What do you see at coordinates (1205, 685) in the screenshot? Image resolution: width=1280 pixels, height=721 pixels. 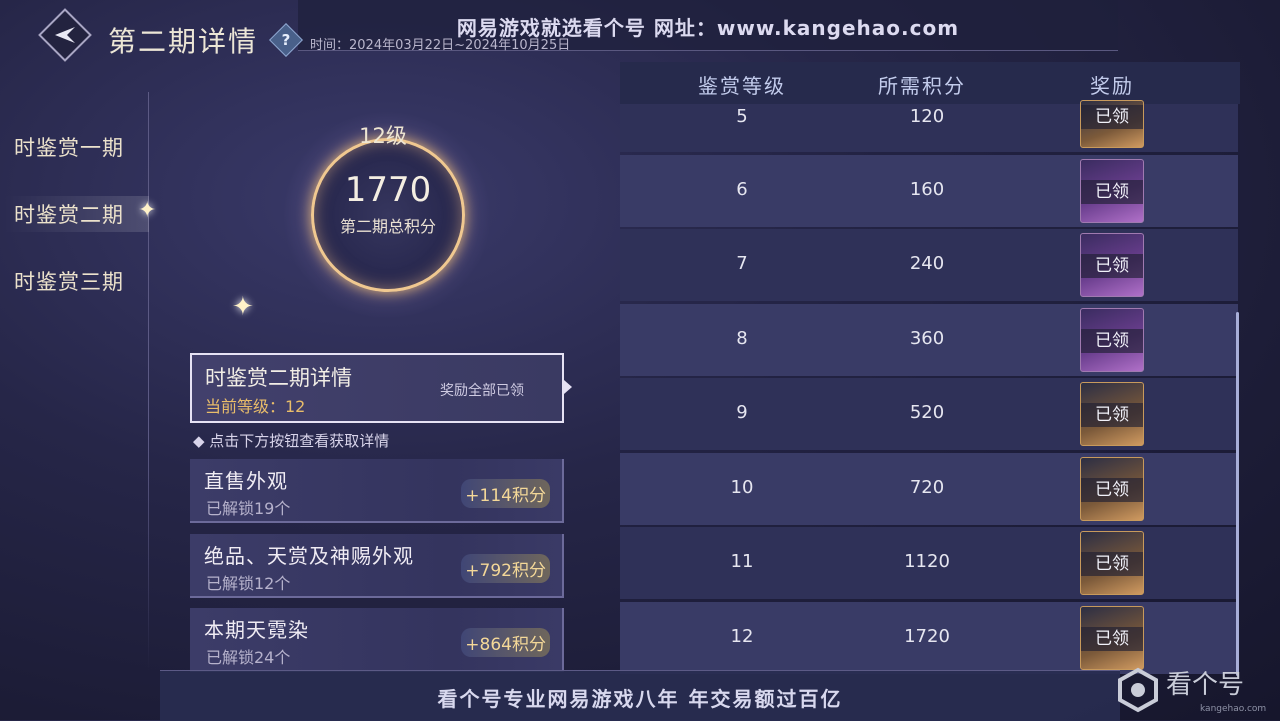 I see `watermark-brand: 看个号` at bounding box center [1205, 685].